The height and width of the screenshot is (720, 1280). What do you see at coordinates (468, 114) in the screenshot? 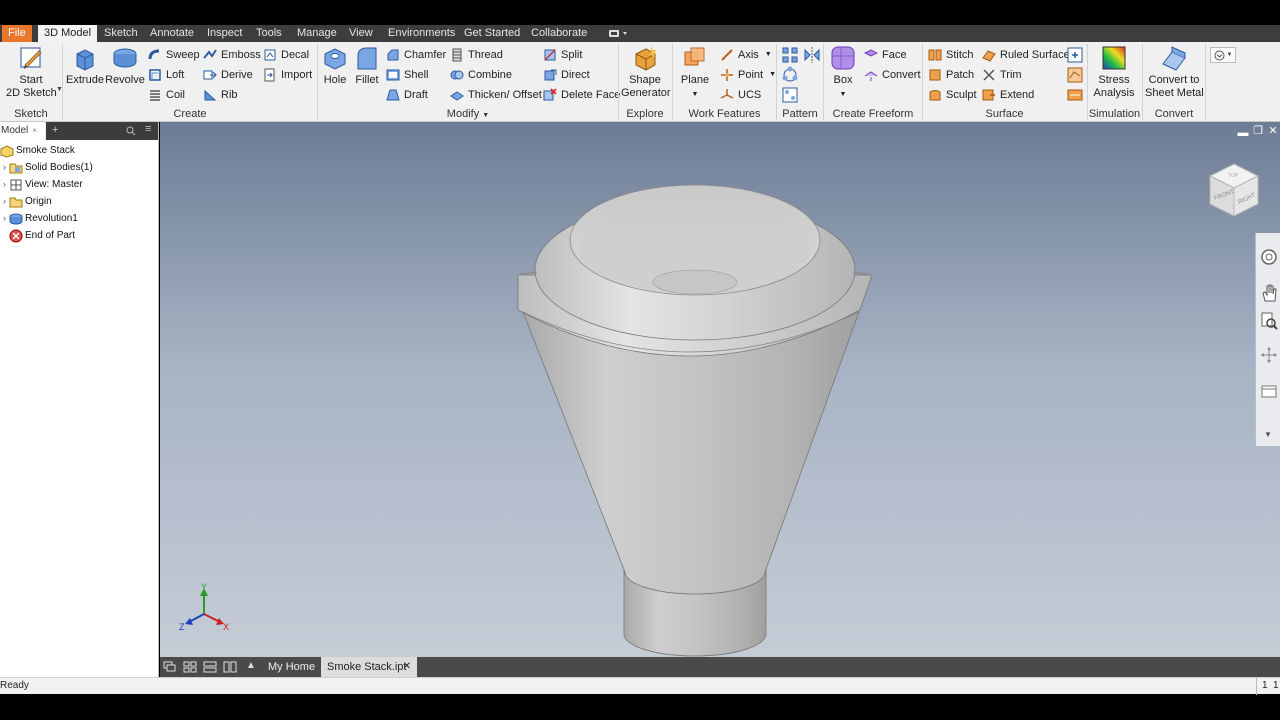
I see `group-label-modify: Modify ▼` at bounding box center [468, 114].